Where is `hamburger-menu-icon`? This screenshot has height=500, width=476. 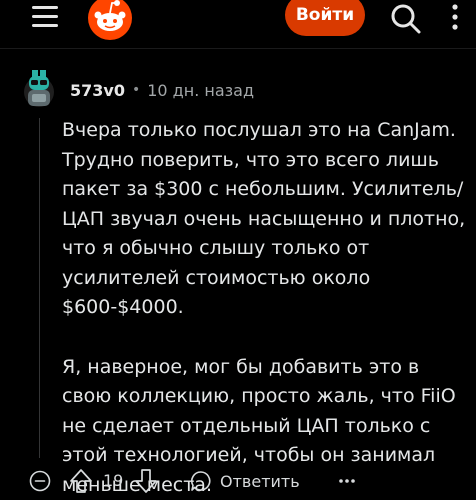
hamburger-menu-icon is located at coordinates (45, 17).